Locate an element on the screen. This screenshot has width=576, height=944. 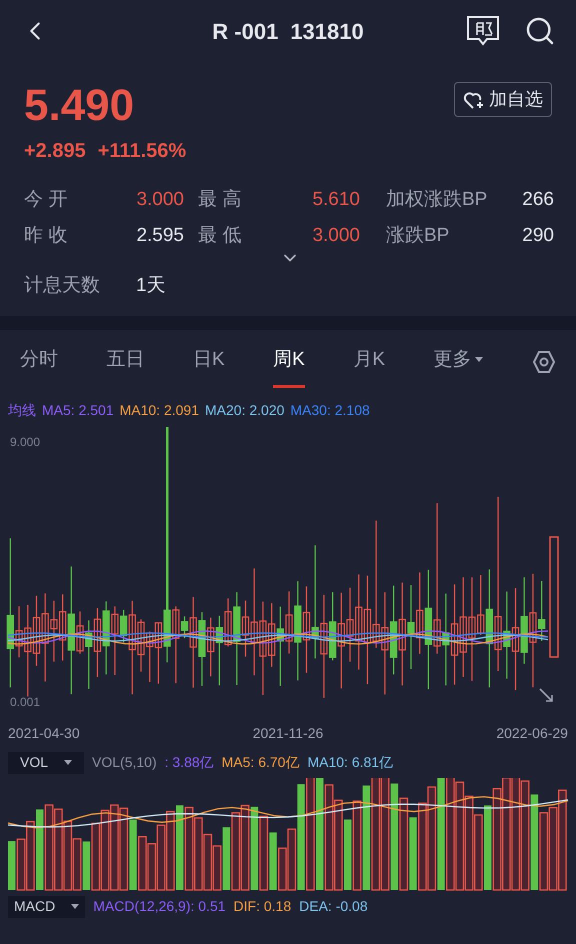
legend-text: MACD(12,26,9): 0.51 is located at coordinates (159, 906).